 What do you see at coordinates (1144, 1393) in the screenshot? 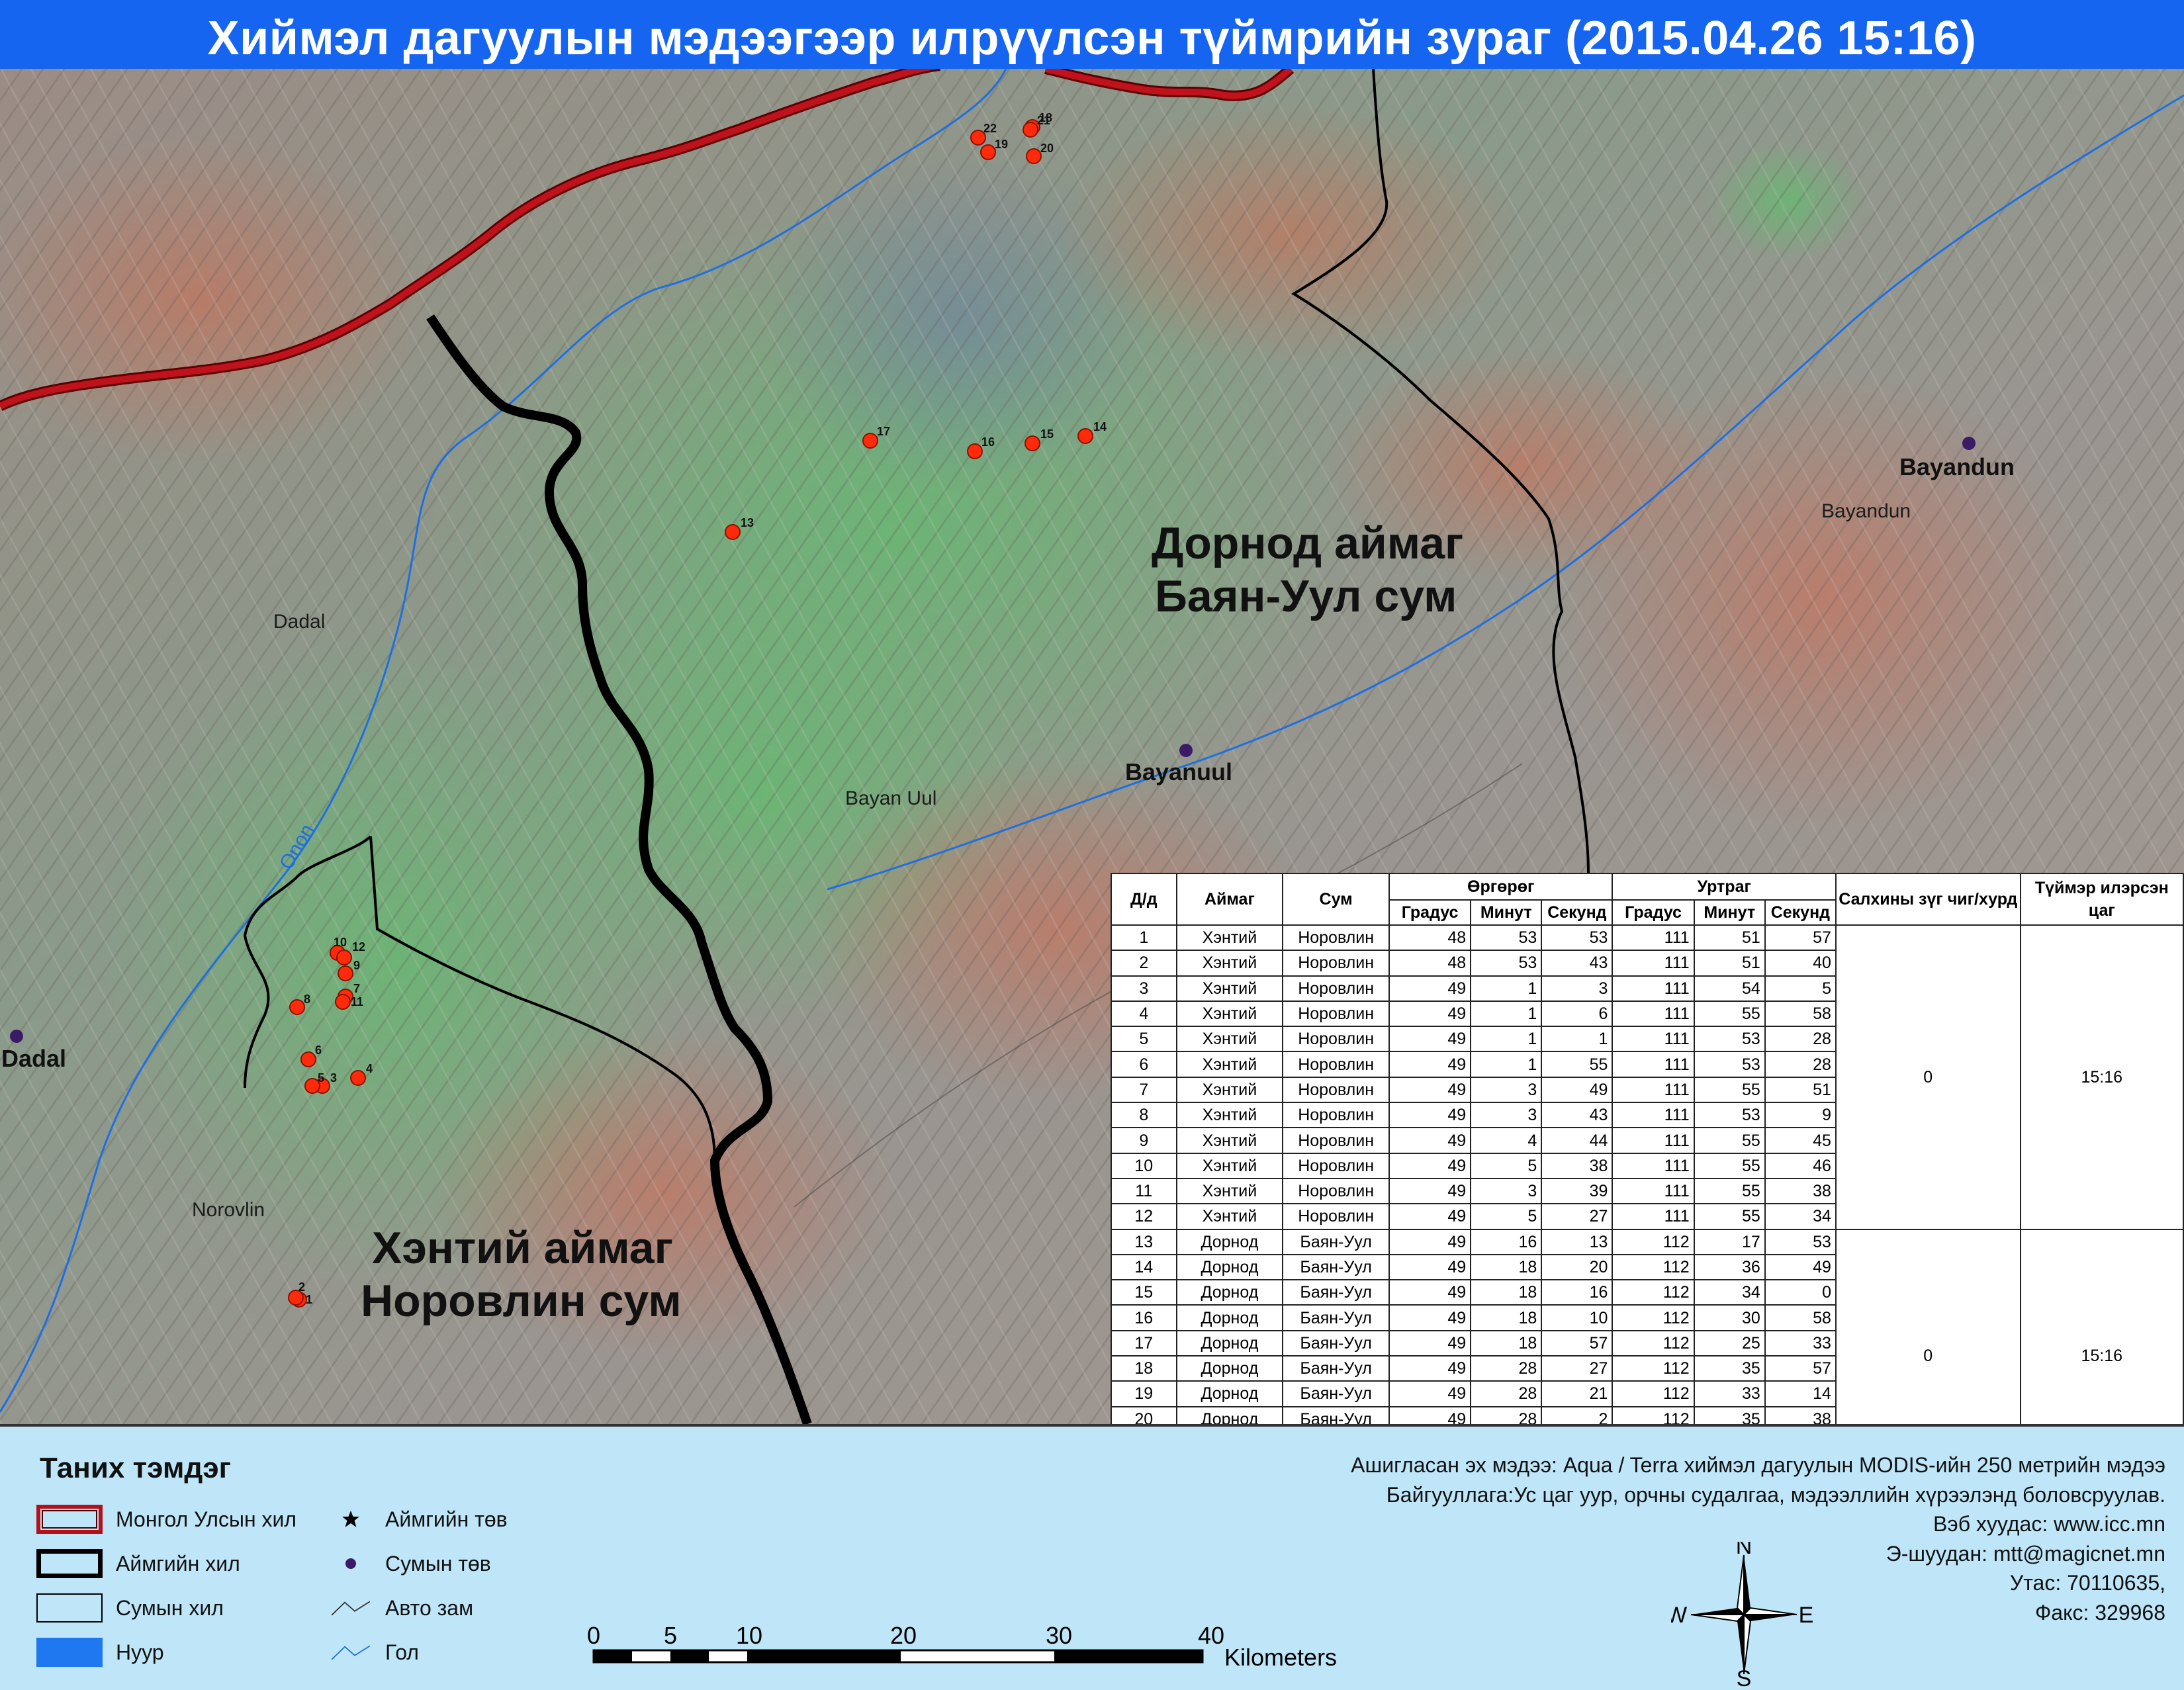
I see `table-cell-n: 19` at bounding box center [1144, 1393].